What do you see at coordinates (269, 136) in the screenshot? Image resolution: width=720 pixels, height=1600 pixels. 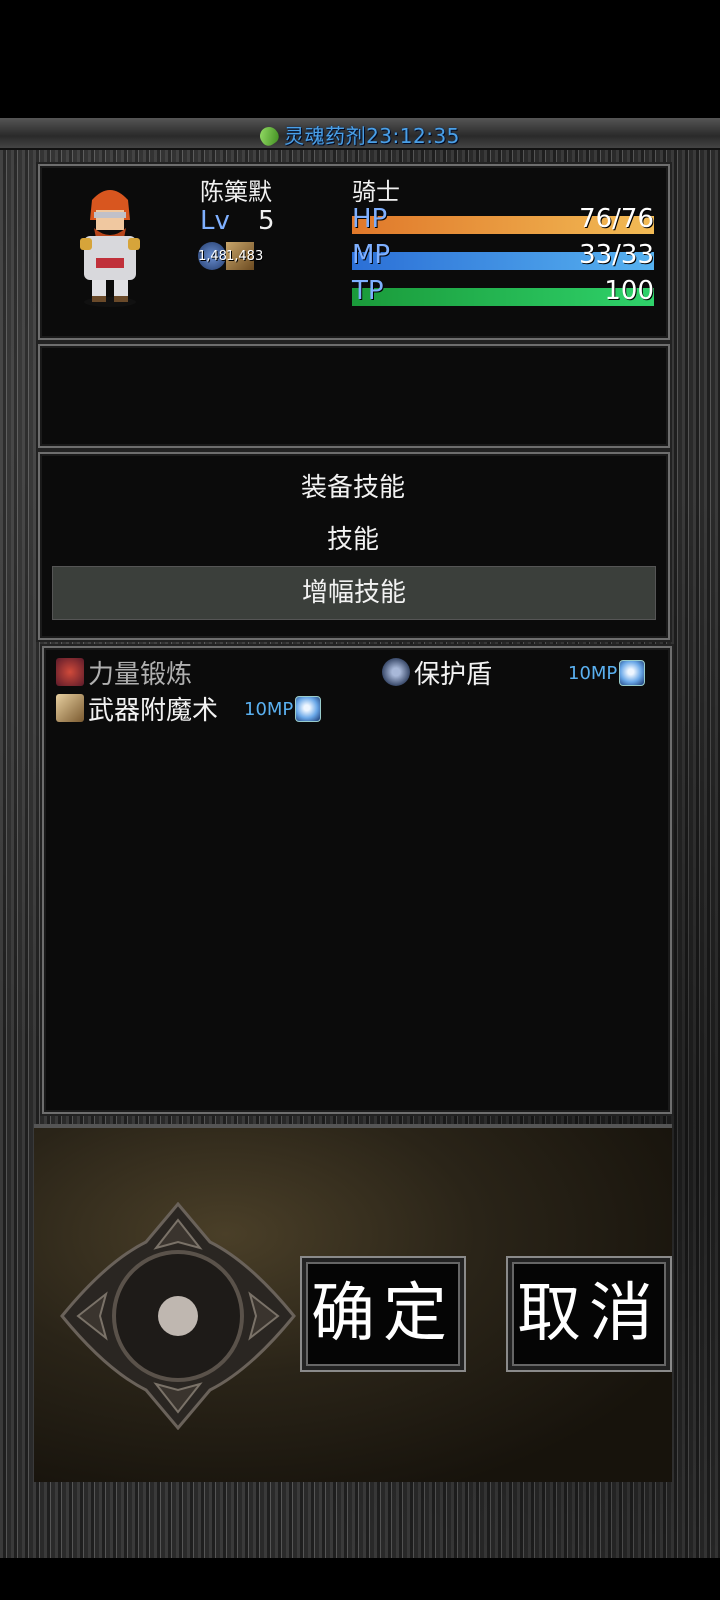 I see `potion-icon` at bounding box center [269, 136].